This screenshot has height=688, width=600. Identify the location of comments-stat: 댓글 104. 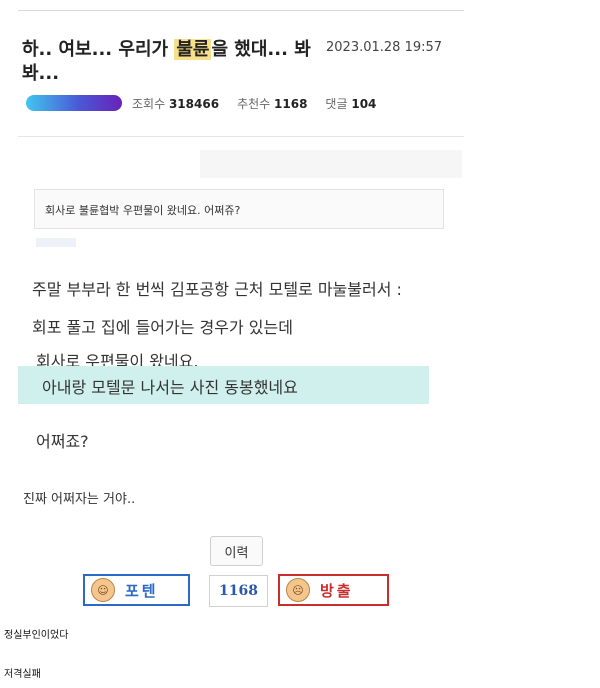
(350, 103).